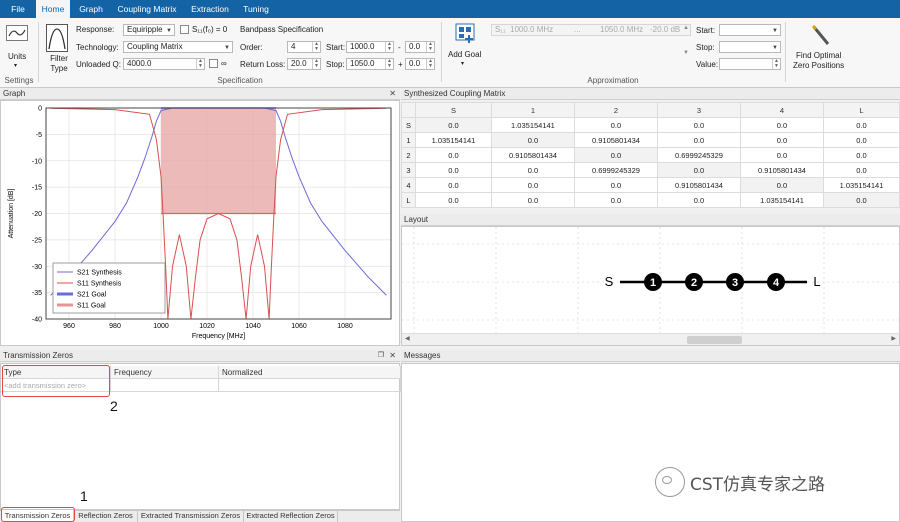 Image resolution: width=900 pixels, height=522 pixels. I want to click on goal-scroll-down-icon: ▼, so click(686, 53).